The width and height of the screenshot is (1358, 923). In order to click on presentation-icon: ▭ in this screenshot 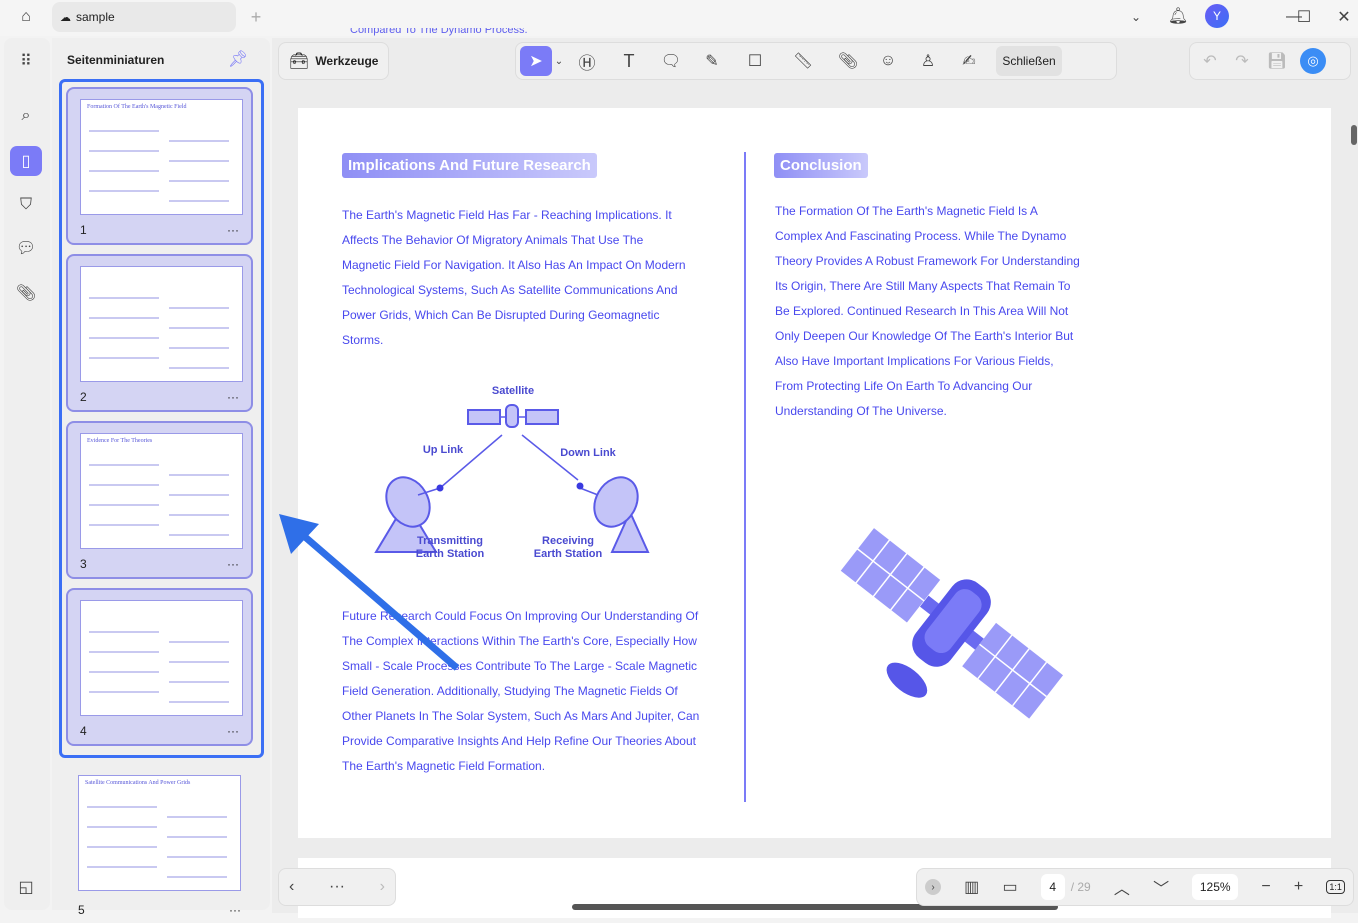, I will do `click(1009, 887)`.